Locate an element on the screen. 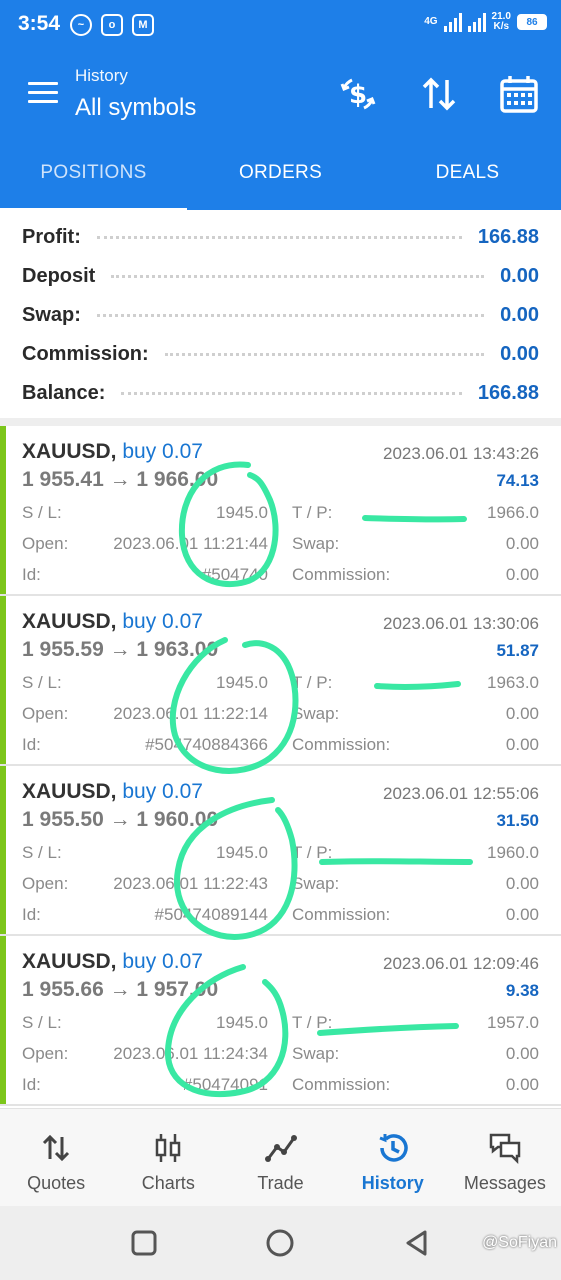 The image size is (561, 1280). section-divider is located at coordinates (280, 422).